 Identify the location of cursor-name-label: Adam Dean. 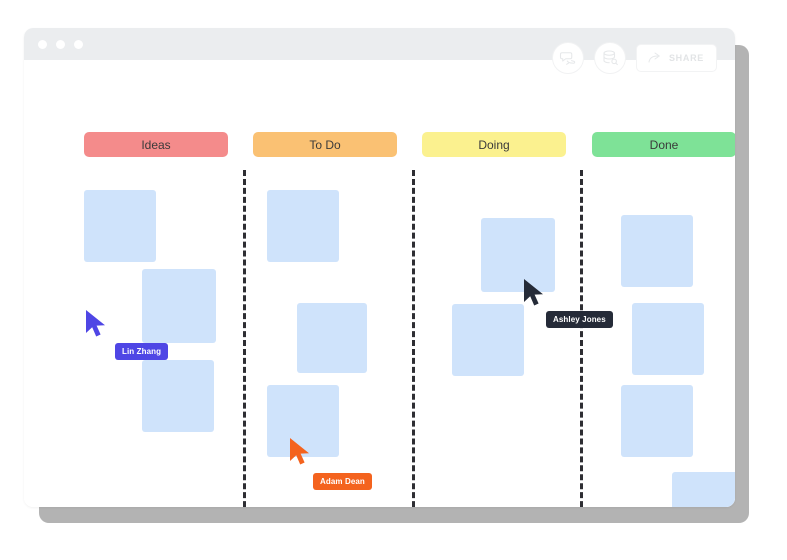
(342, 481).